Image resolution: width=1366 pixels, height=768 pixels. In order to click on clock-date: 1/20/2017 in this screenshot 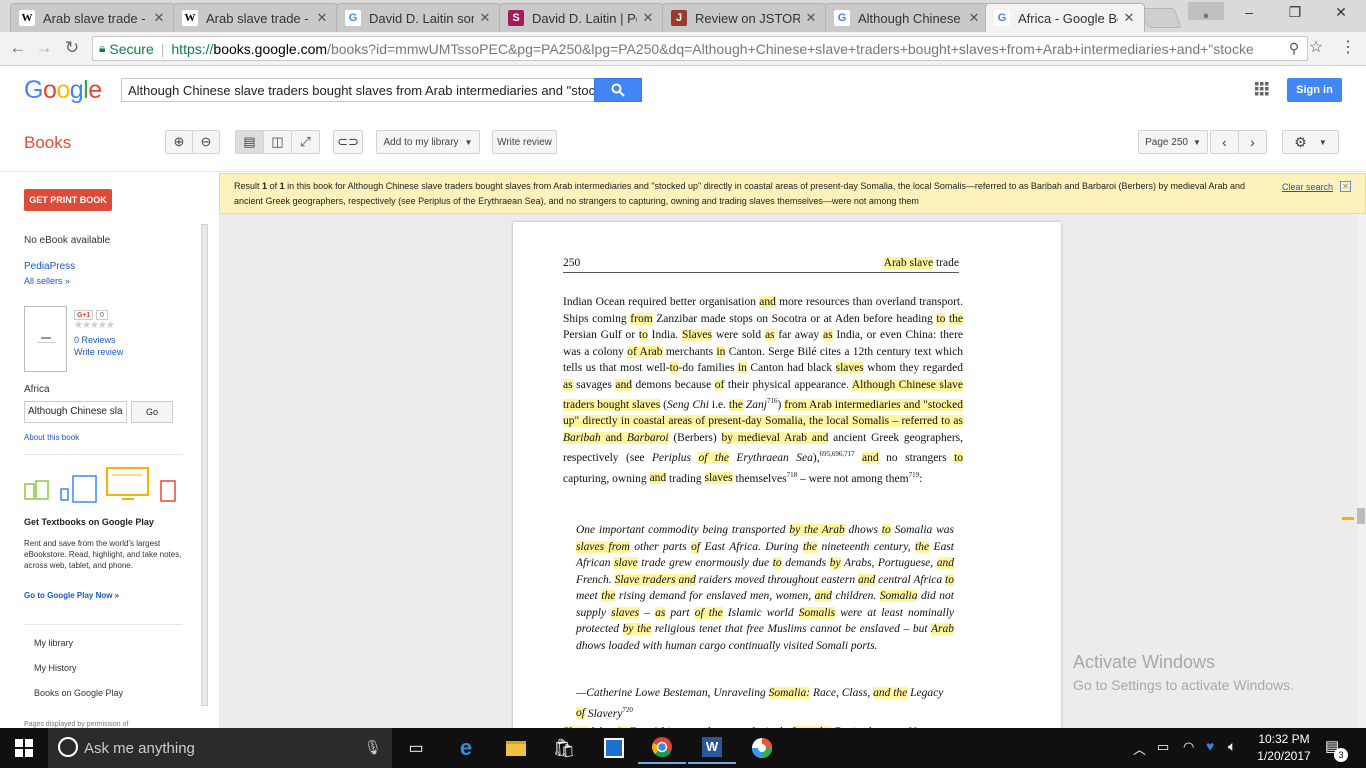, I will do `click(1284, 756)`.